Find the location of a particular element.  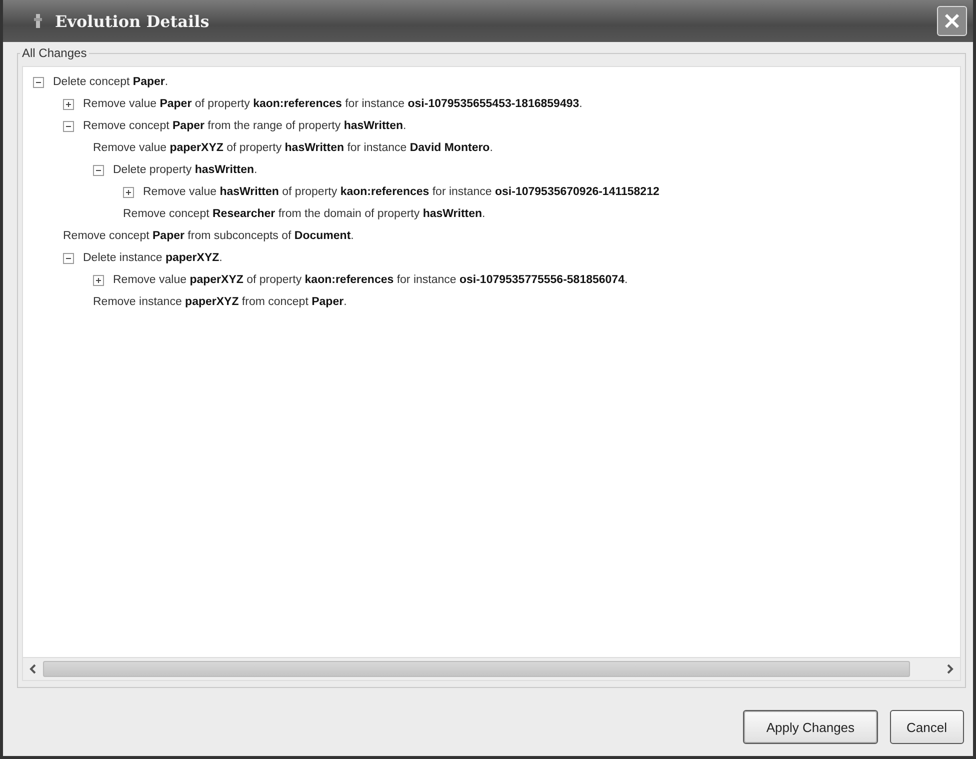

tree-item: Remove instance paperXYZ from concept Paper. is located at coordinates (220, 302).